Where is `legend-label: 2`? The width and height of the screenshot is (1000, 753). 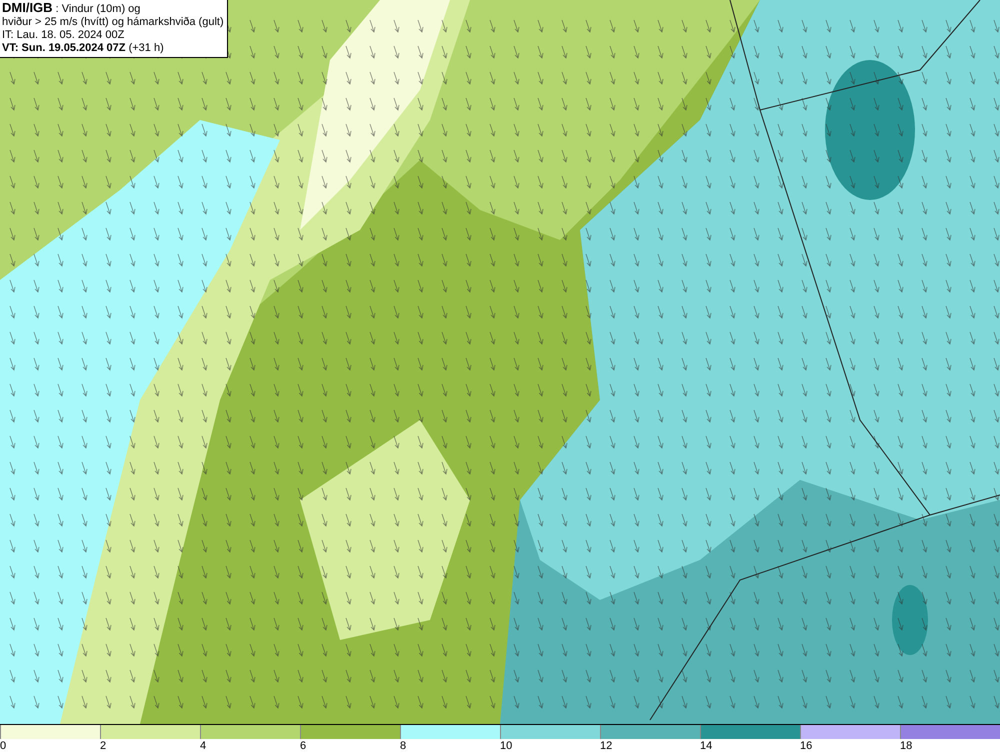
legend-label: 2 is located at coordinates (103, 746).